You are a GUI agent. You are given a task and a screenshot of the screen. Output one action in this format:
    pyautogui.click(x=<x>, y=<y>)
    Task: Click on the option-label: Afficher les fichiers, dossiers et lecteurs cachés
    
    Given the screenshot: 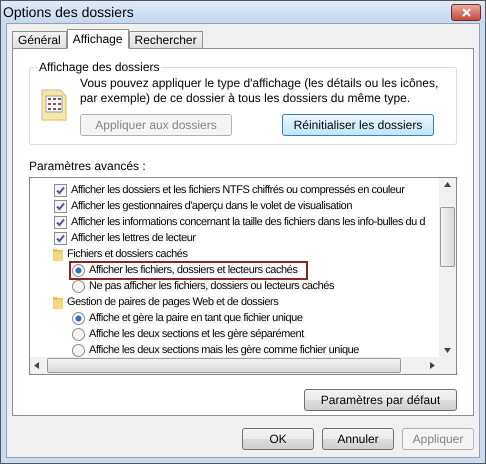 What is the action you would take?
    pyautogui.click(x=193, y=270)
    